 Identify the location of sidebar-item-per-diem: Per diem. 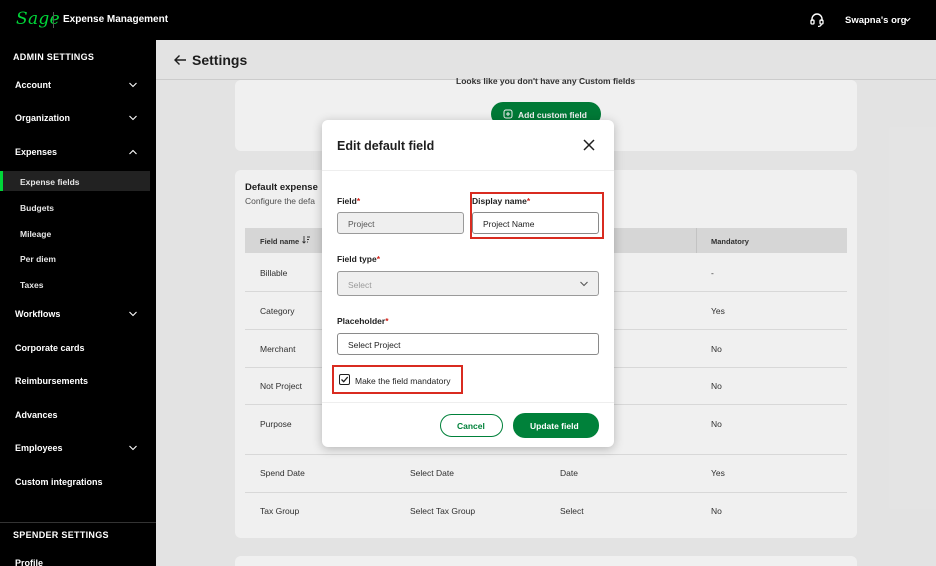
(78, 258).